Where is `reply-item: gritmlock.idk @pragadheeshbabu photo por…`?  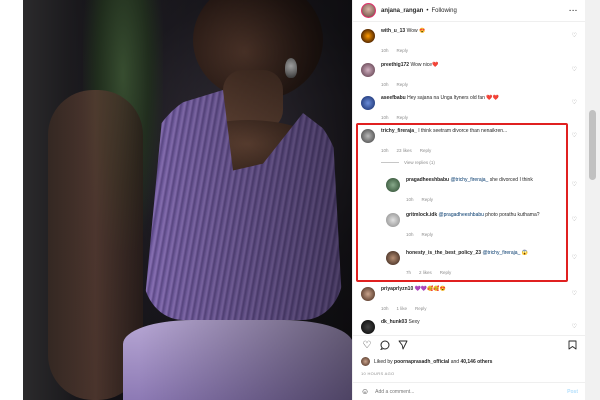
reply-item: gritmlock.idk @pragadheeshbabu photo por… is located at coordinates (483, 224).